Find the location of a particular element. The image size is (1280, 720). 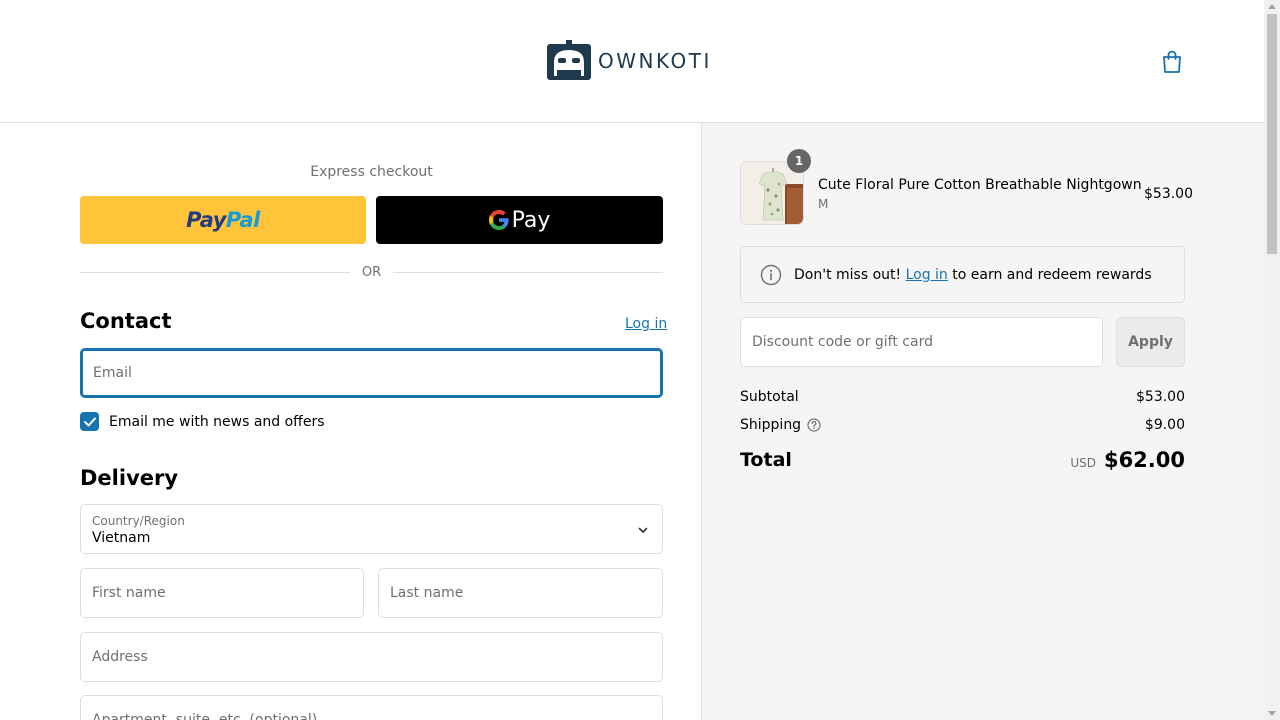

brand-name: OWNKOTI is located at coordinates (655, 61).